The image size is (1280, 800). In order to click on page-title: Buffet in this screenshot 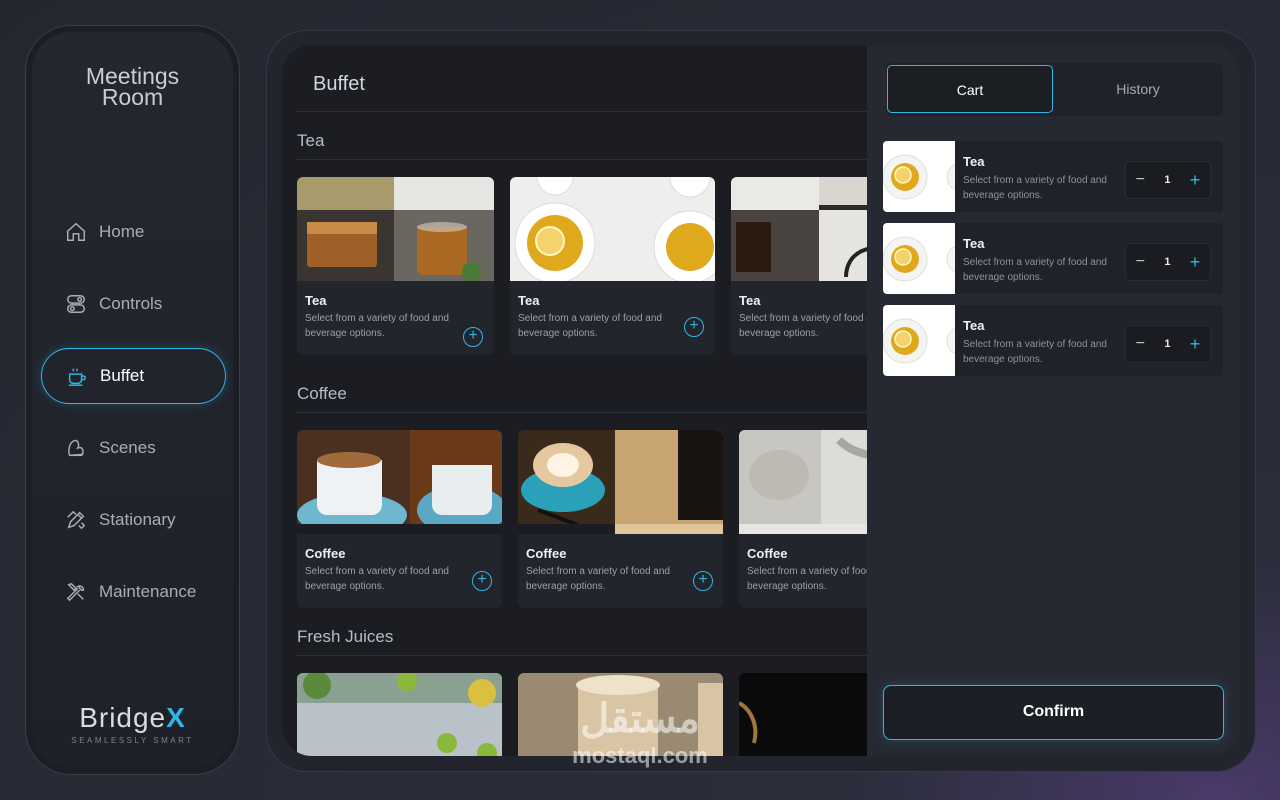, I will do `click(339, 84)`.